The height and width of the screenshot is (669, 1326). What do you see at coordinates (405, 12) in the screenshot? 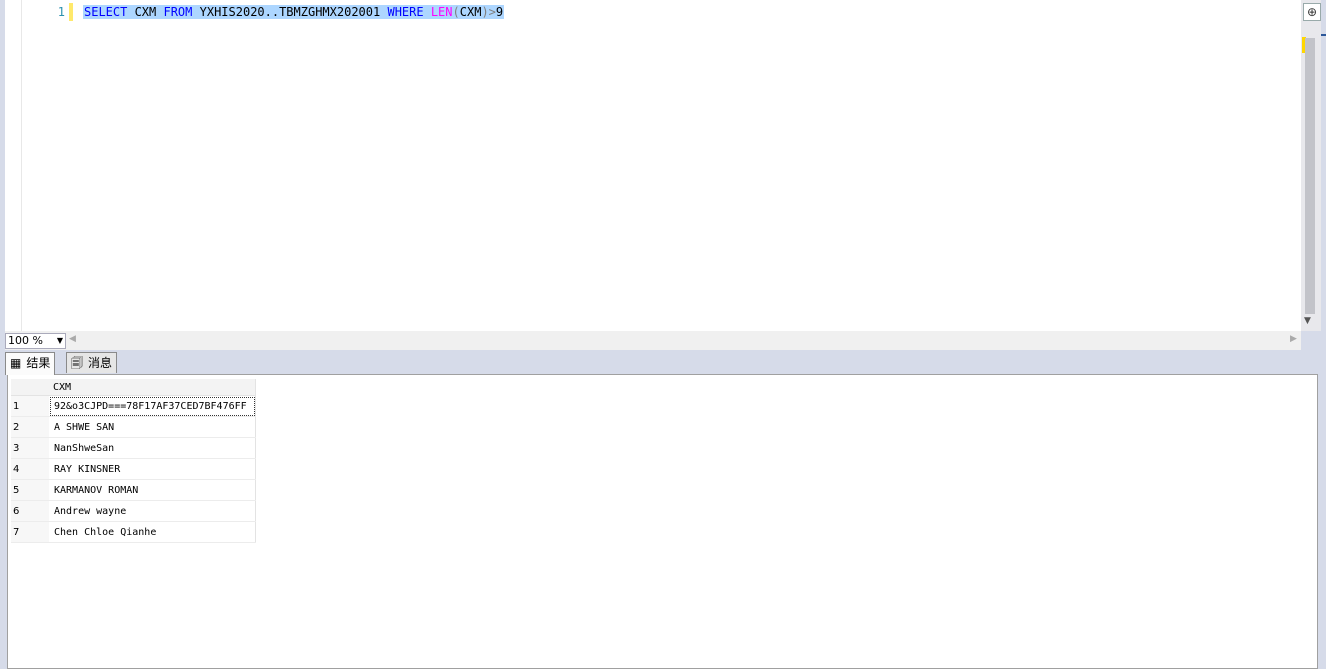
I see `sql-token: WHERE` at bounding box center [405, 12].